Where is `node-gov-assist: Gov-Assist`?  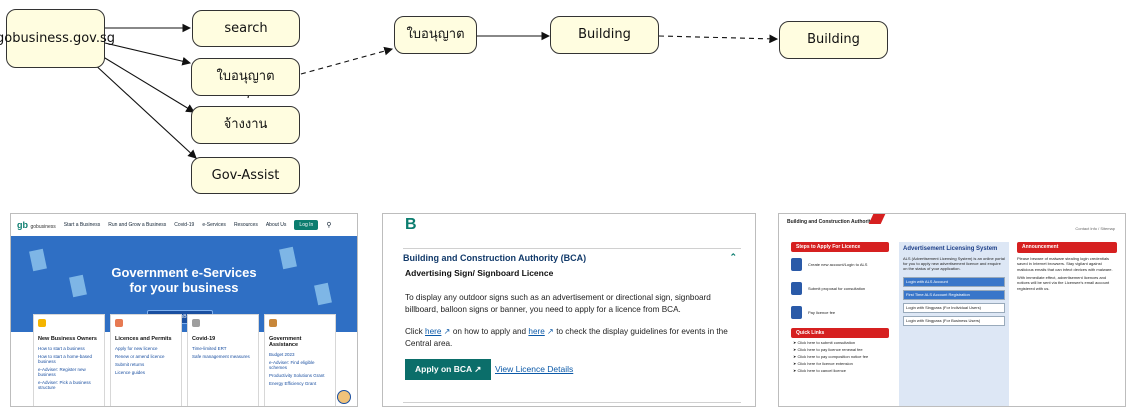 node-gov-assist: Gov-Assist is located at coordinates (245, 175).